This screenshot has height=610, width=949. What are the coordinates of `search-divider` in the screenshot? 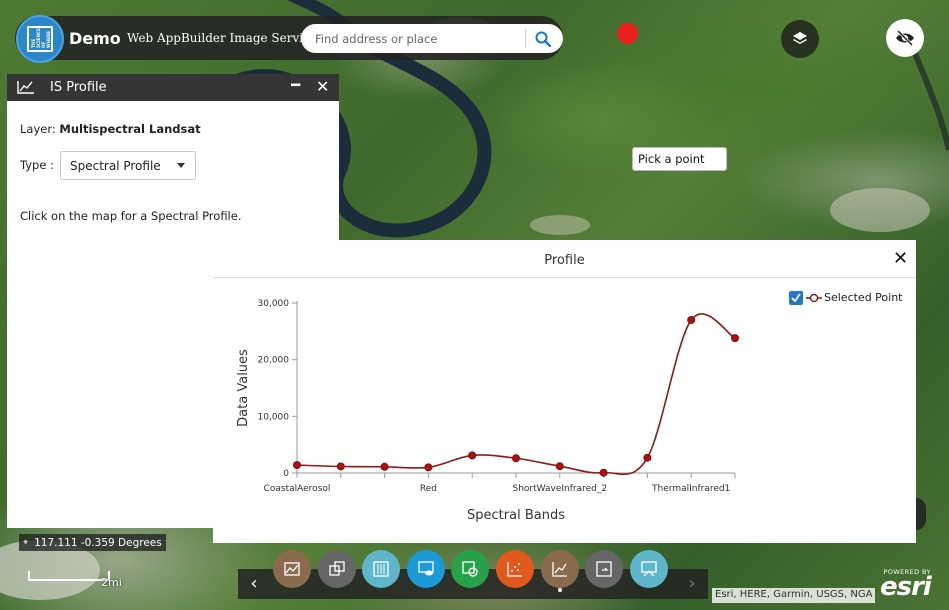 It's located at (525, 38).